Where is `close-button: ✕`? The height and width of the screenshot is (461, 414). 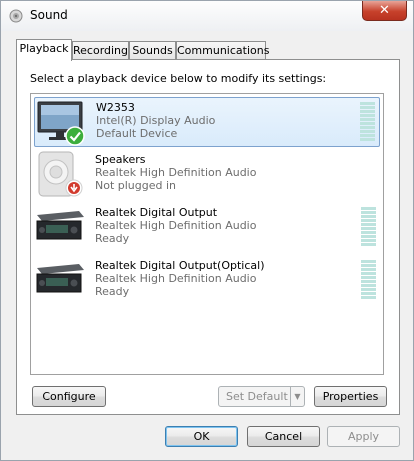 close-button: ✕ is located at coordinates (384, 11).